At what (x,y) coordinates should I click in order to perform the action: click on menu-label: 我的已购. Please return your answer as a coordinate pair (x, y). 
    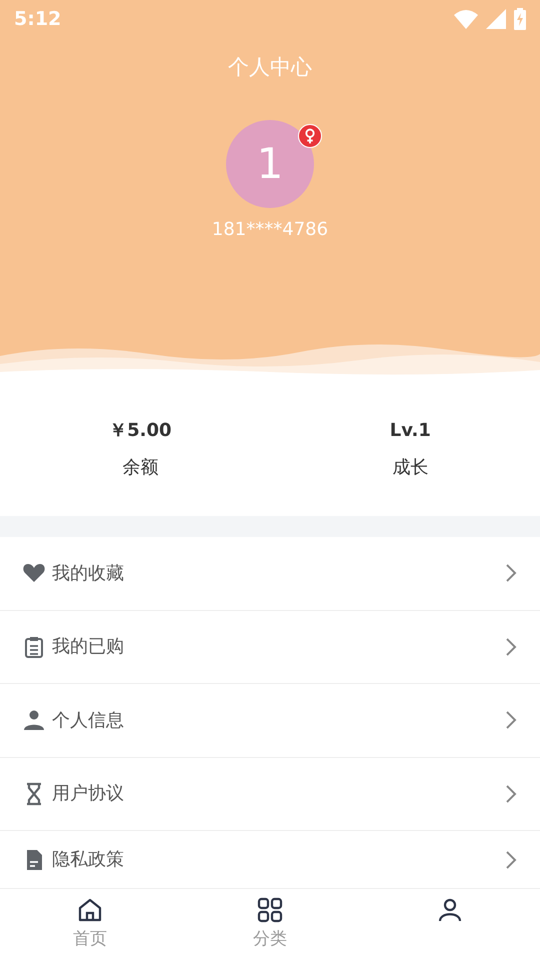
    Looking at the image, I should click on (88, 647).